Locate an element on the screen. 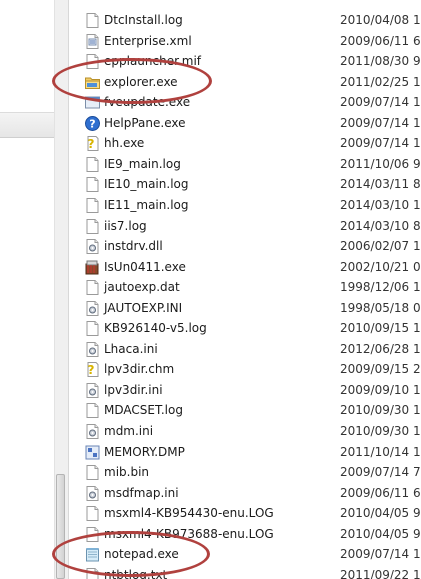  file-name: Enterprise.xml is located at coordinates (148, 40).